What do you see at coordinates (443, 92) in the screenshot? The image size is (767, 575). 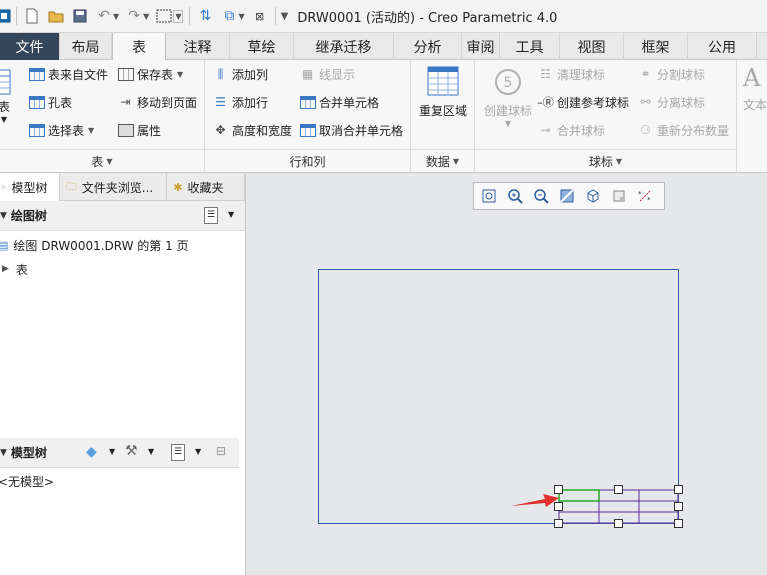 I see `repeat-region-button: 重复区域` at bounding box center [443, 92].